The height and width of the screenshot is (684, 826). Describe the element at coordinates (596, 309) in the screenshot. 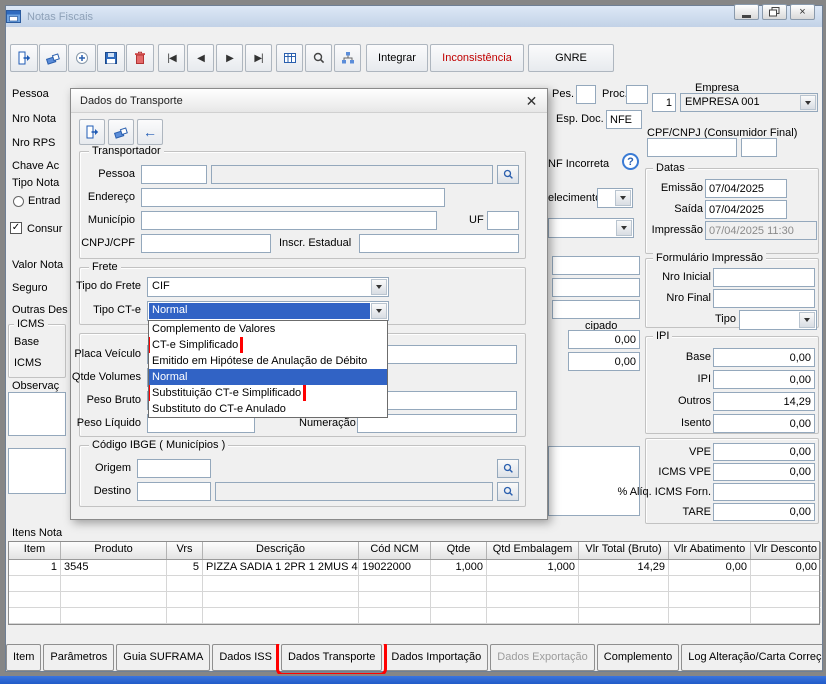

I see `outras-despesas-field-partial` at that location.